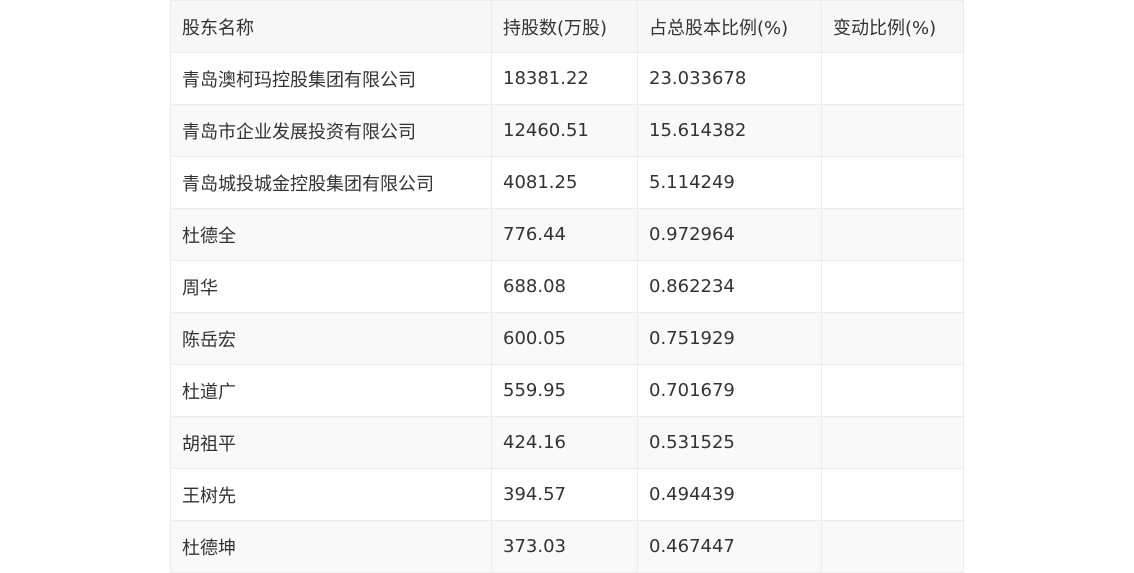 Image resolution: width=1134 pixels, height=573 pixels. I want to click on table-row: 陈岳宏 600.05 0.751929, so click(567, 338).